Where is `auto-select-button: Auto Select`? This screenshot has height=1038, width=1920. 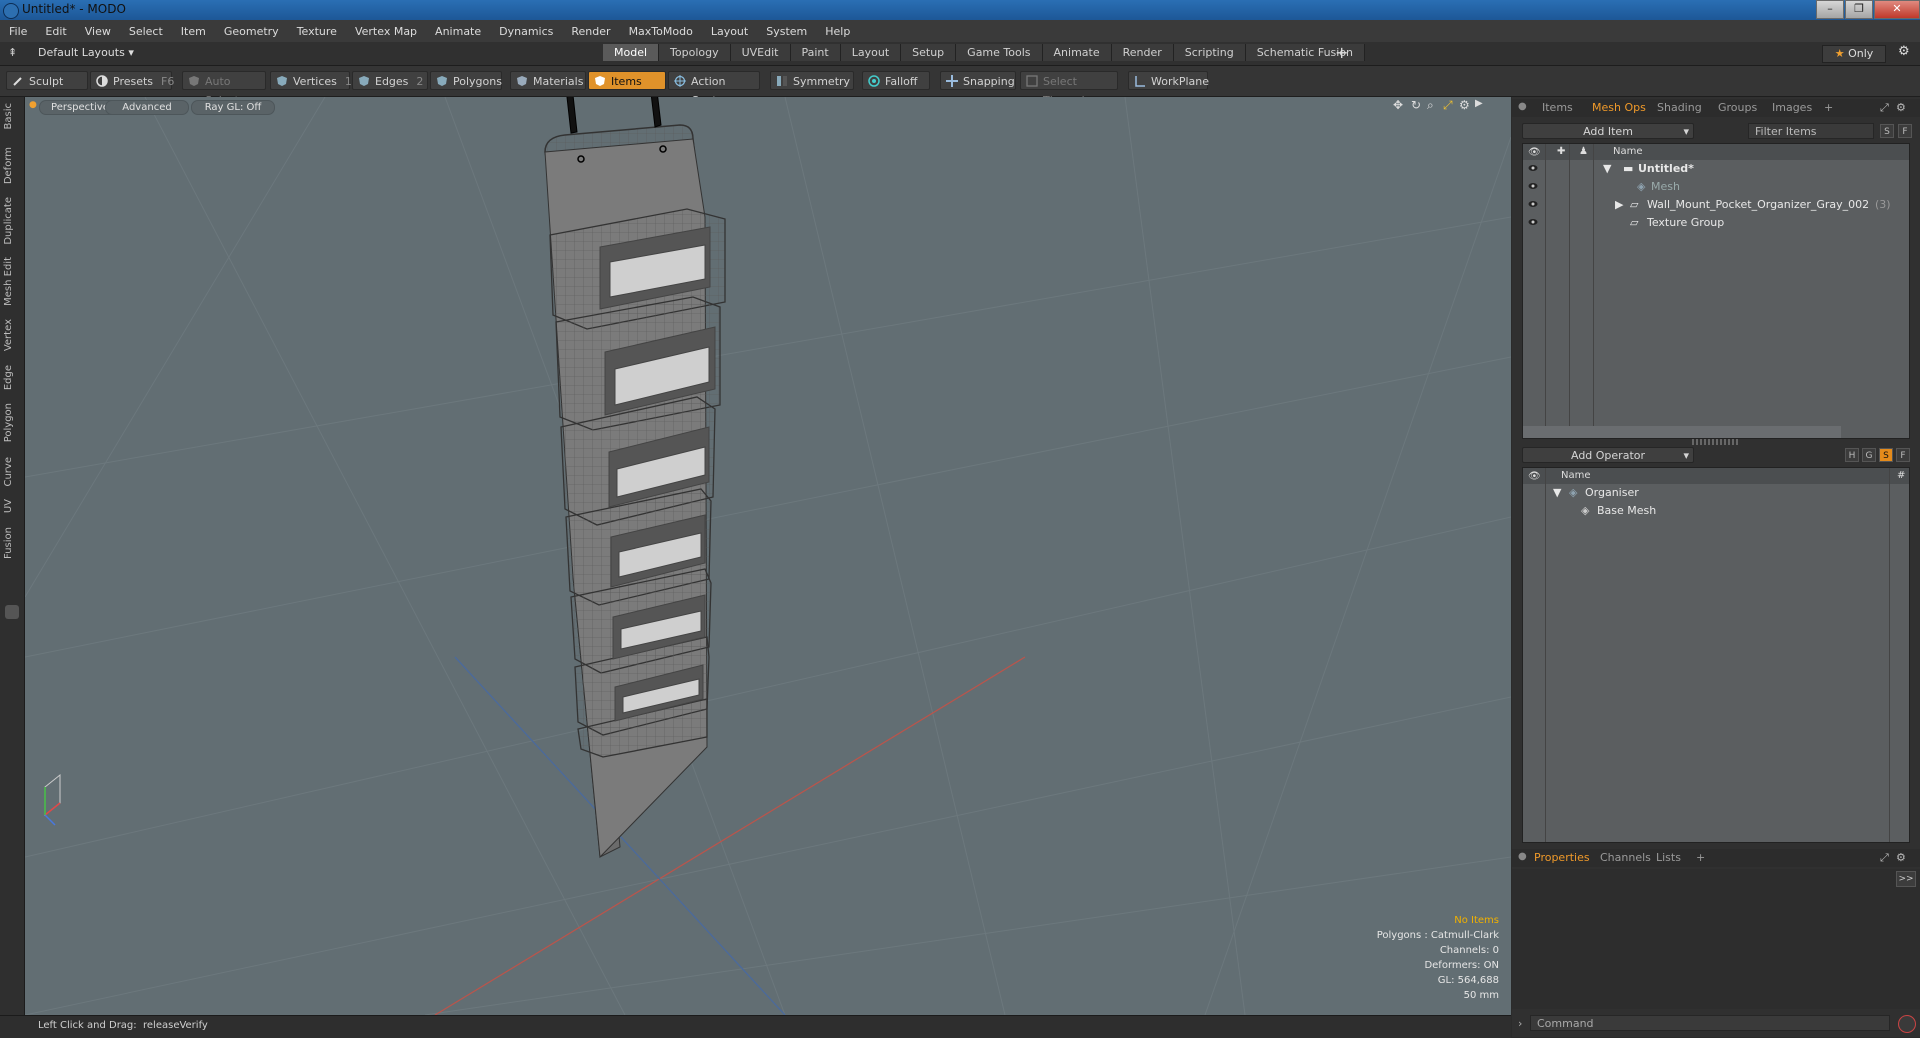 auto-select-button: Auto Select is located at coordinates (224, 89).